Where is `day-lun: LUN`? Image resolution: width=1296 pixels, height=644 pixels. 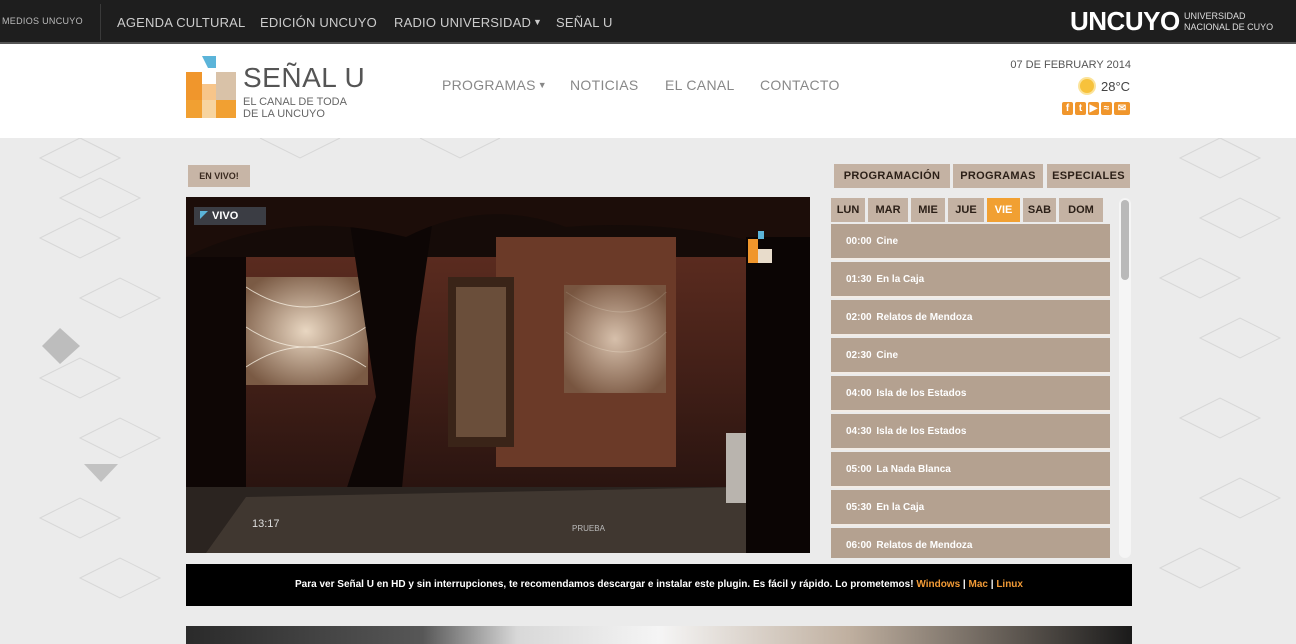 day-lun: LUN is located at coordinates (848, 210).